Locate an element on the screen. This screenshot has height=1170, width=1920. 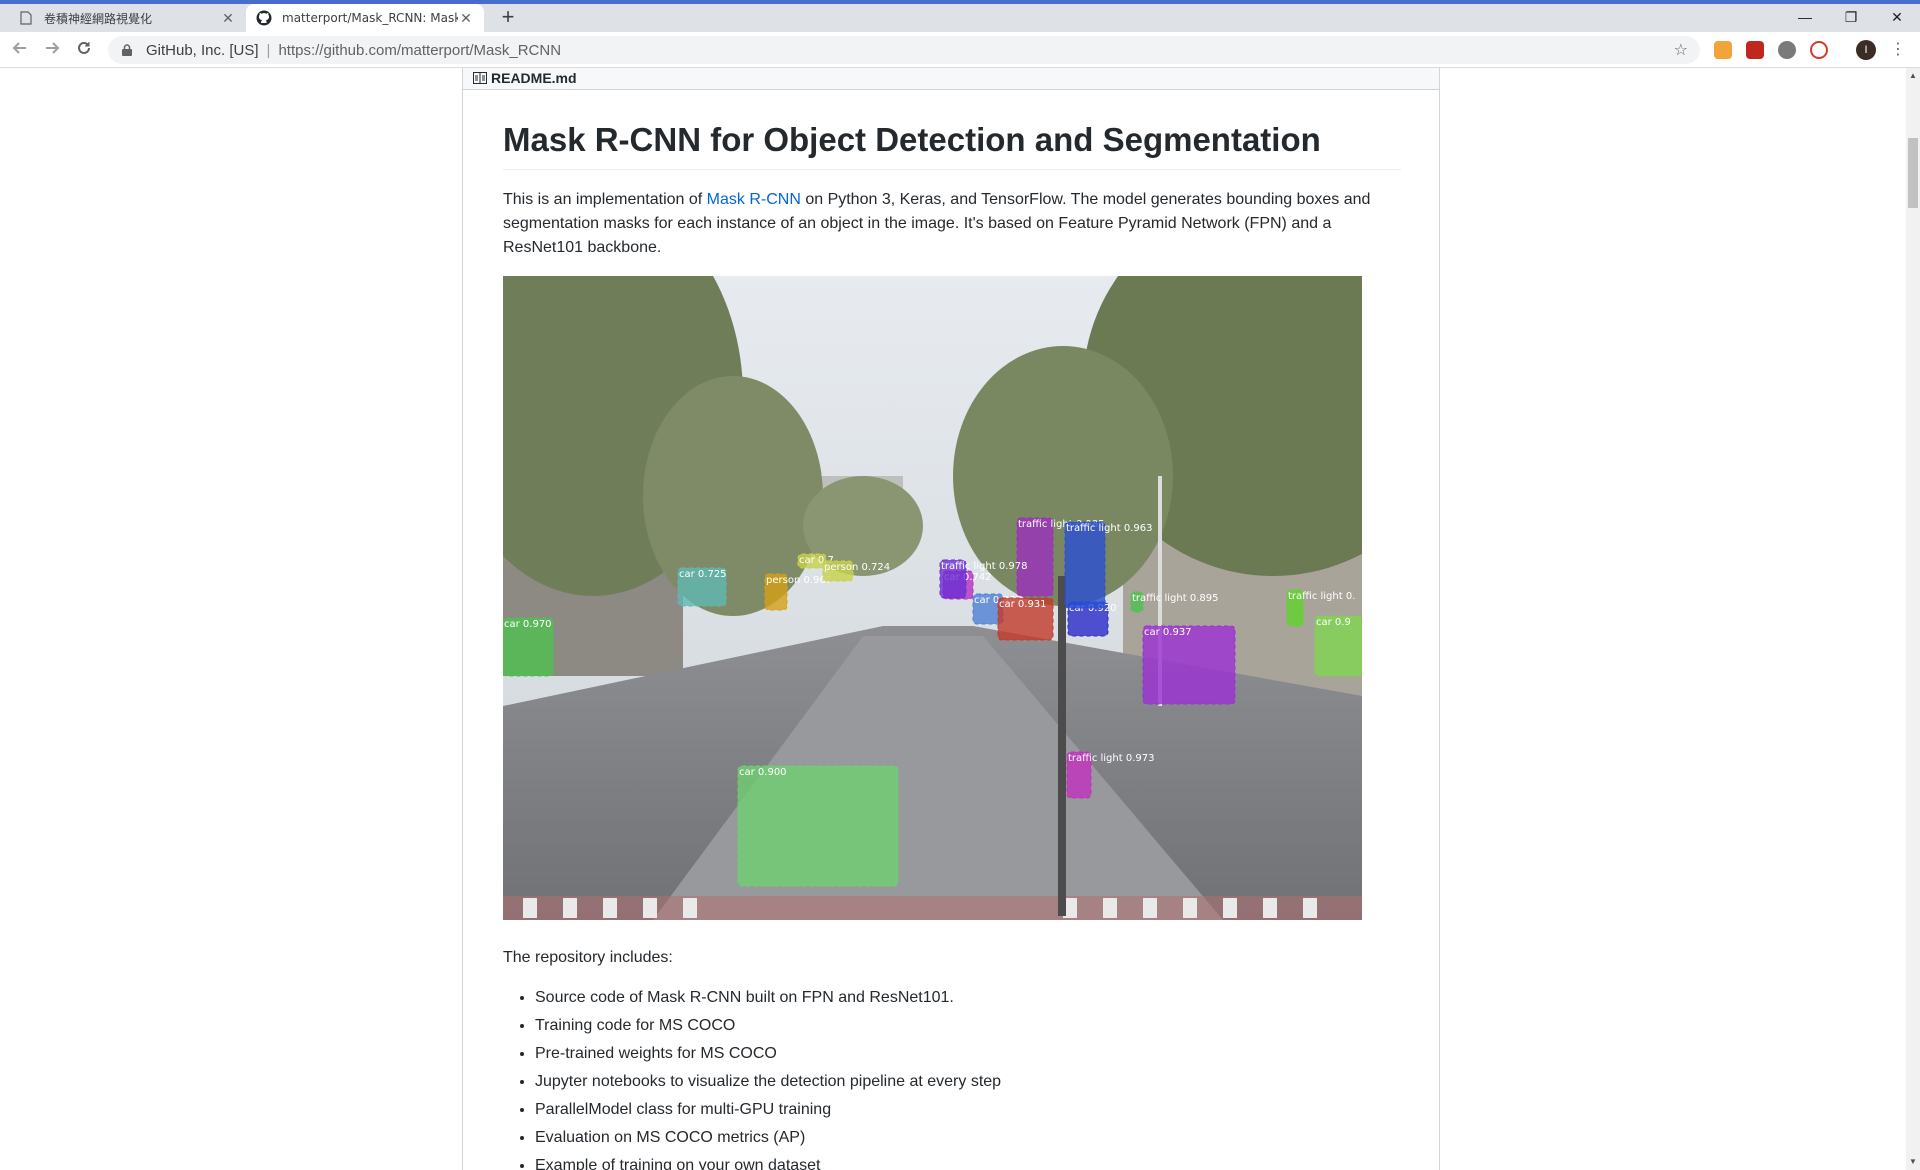
tab-cnn-visualization: 卷積神經網路視覺化 ✕ is located at coordinates (127, 18).